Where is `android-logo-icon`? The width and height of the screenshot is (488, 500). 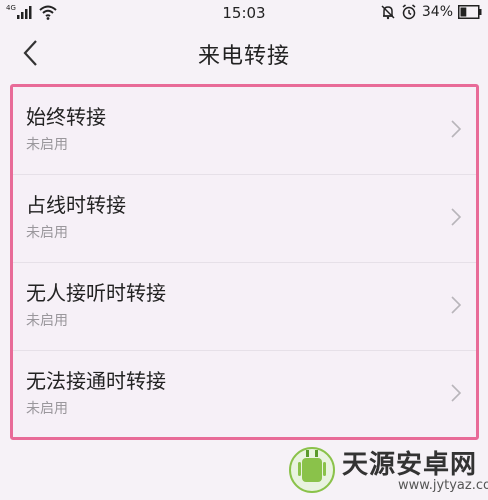
android-logo-icon is located at coordinates (312, 470).